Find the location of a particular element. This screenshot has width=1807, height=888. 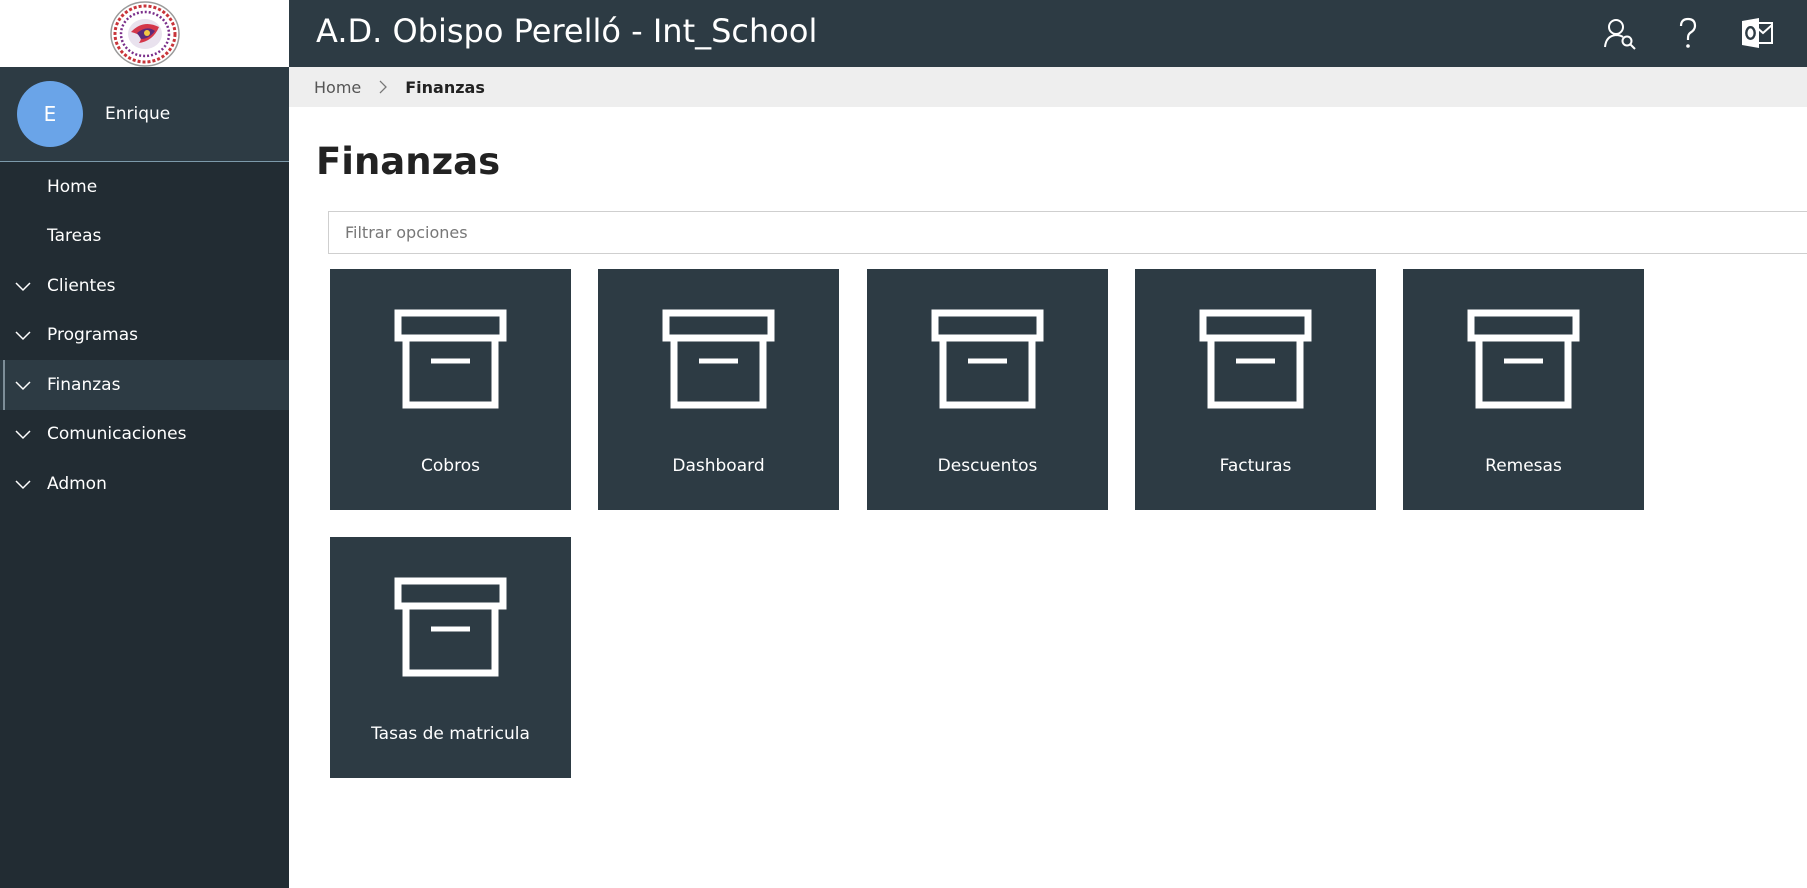

sidebar-item-label: Finanzas is located at coordinates (84, 384).